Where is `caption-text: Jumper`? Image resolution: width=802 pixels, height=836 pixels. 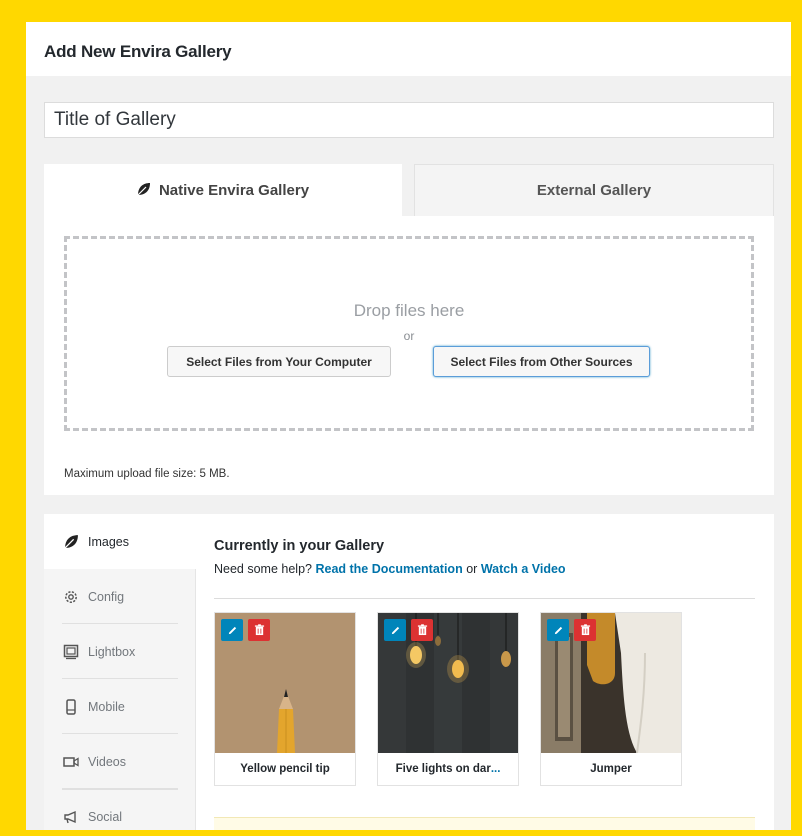 caption-text: Jumper is located at coordinates (611, 769).